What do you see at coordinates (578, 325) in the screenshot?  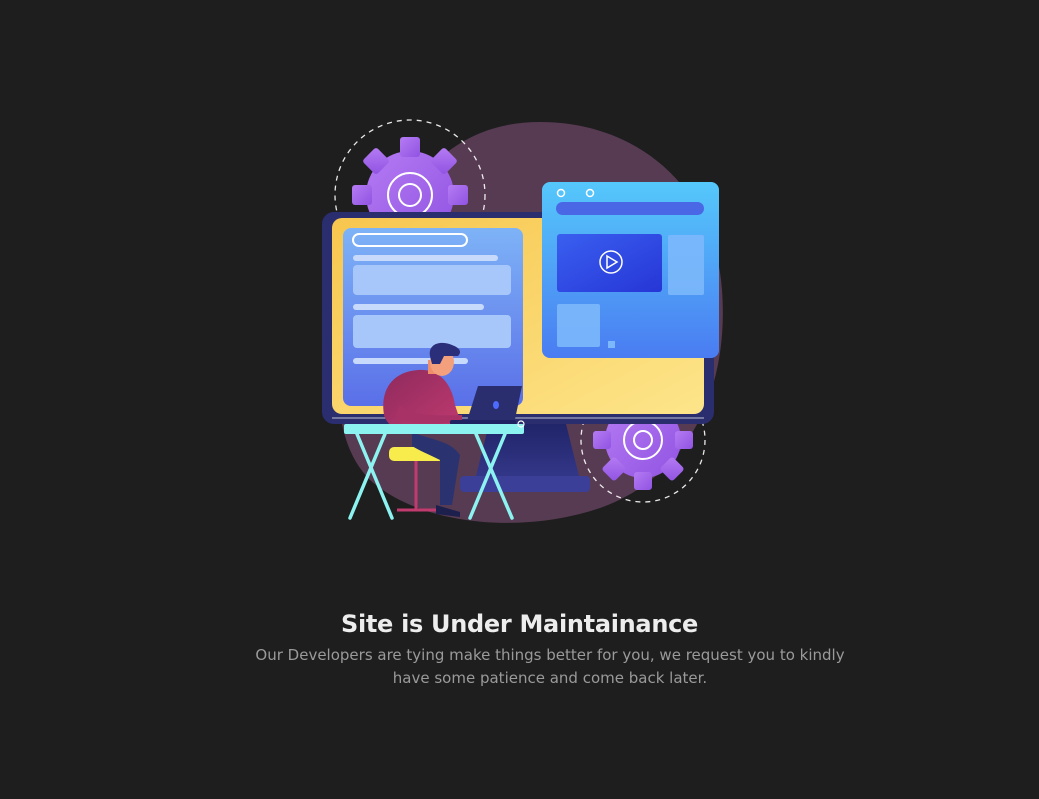 I see `window-thumb-block` at bounding box center [578, 325].